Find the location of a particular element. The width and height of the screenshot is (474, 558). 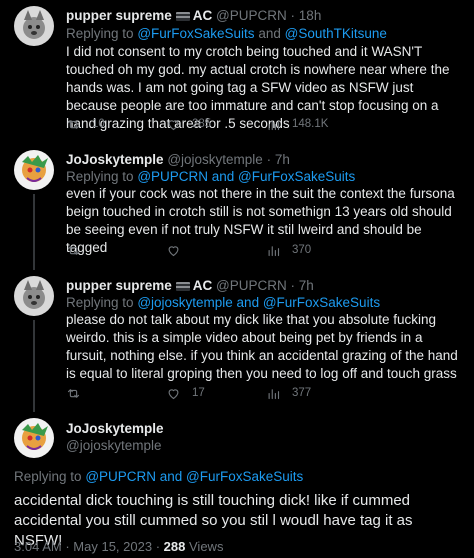

tweet-2-header: JoJoskytemple @jojoskytemple · 7h is located at coordinates (178, 159).